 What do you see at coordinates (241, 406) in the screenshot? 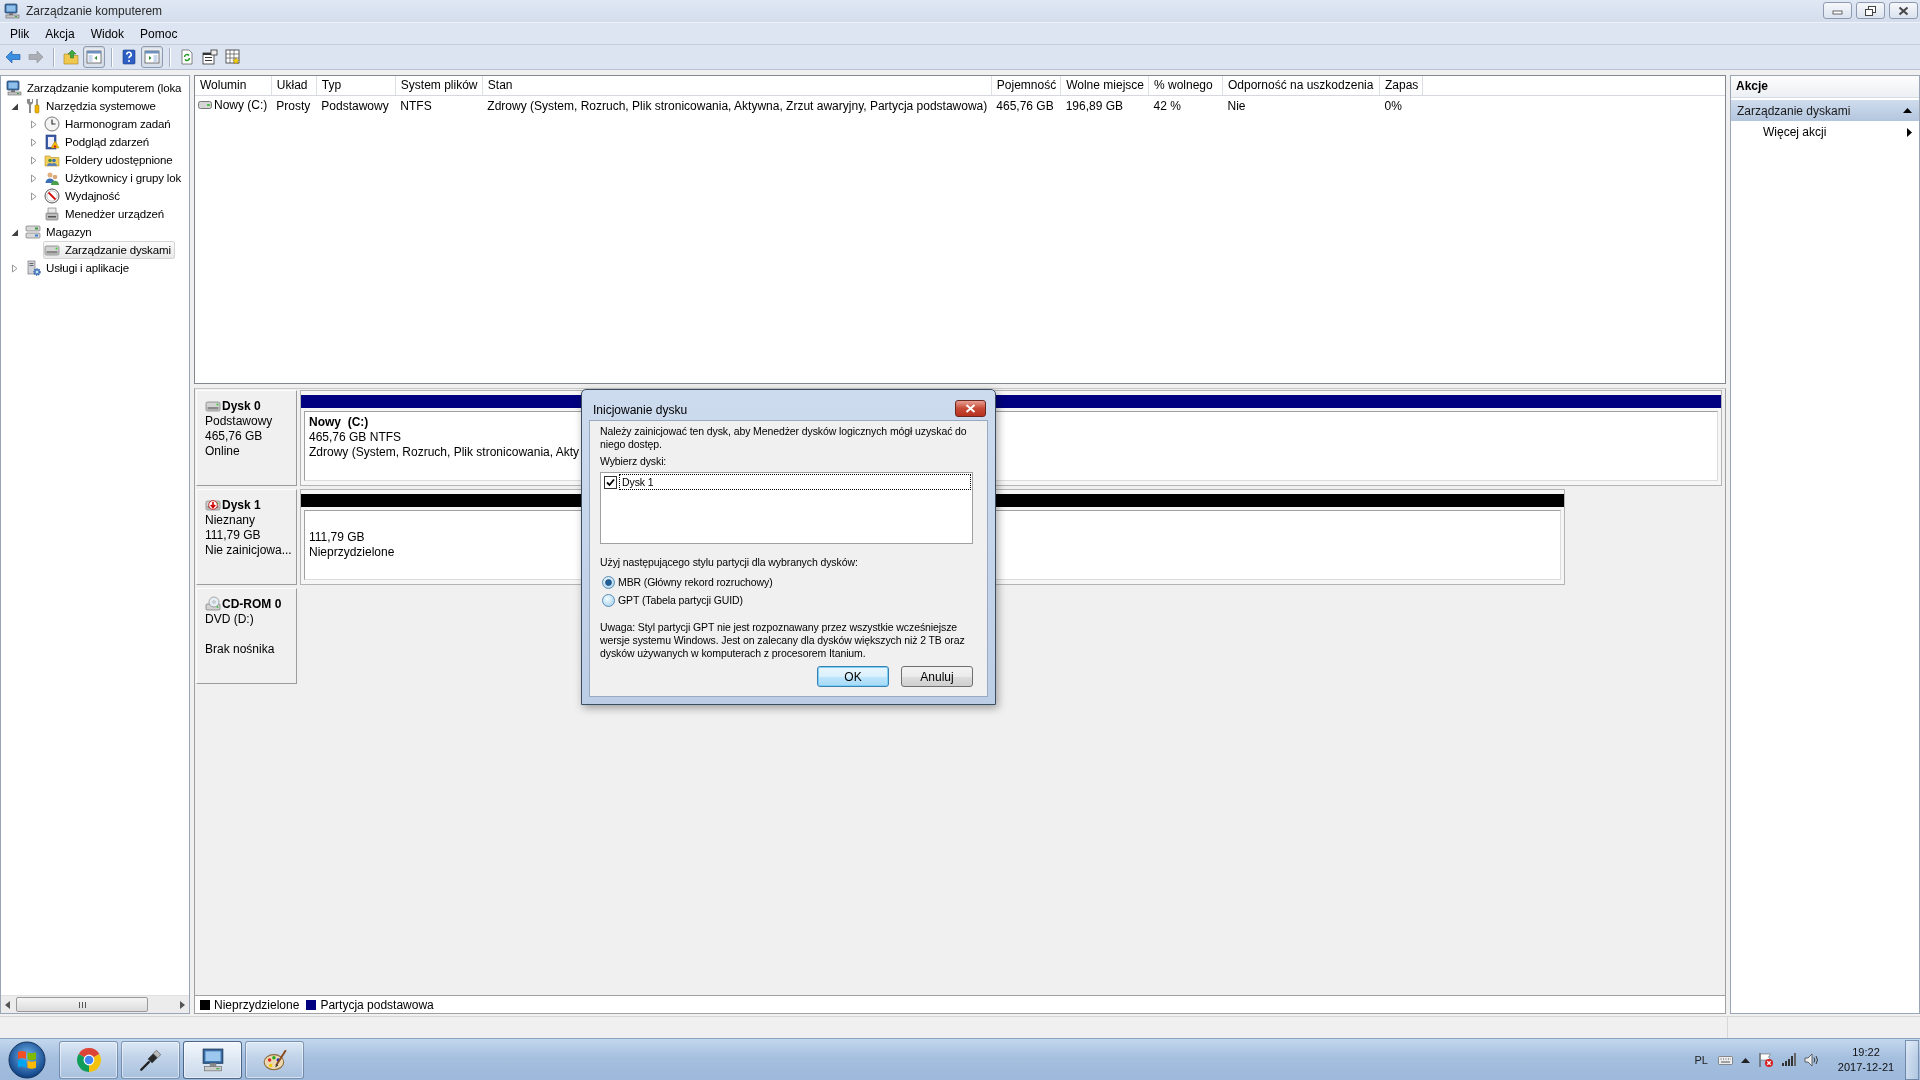
I see `disk-name: Dysk 0` at bounding box center [241, 406].